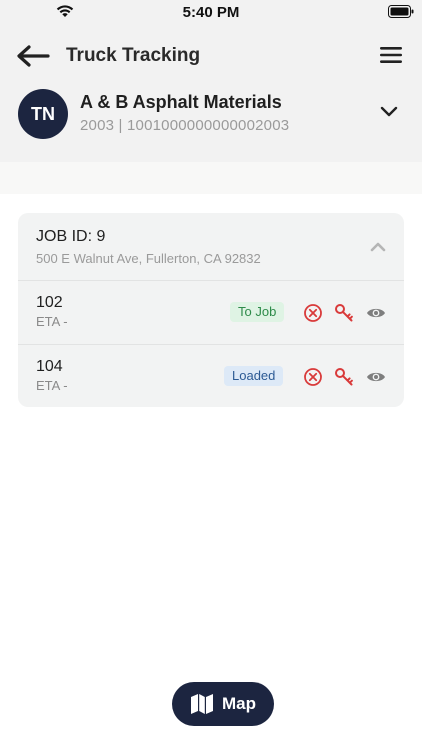  I want to click on menu-button, so click(391, 56).